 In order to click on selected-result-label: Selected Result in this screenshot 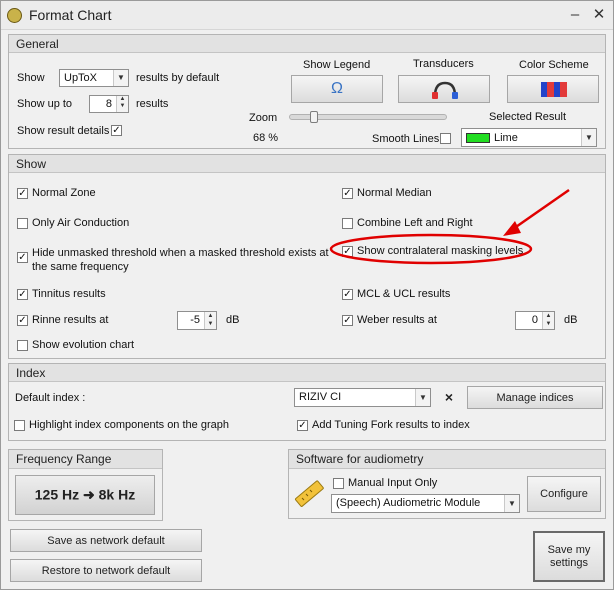, I will do `click(528, 117)`.